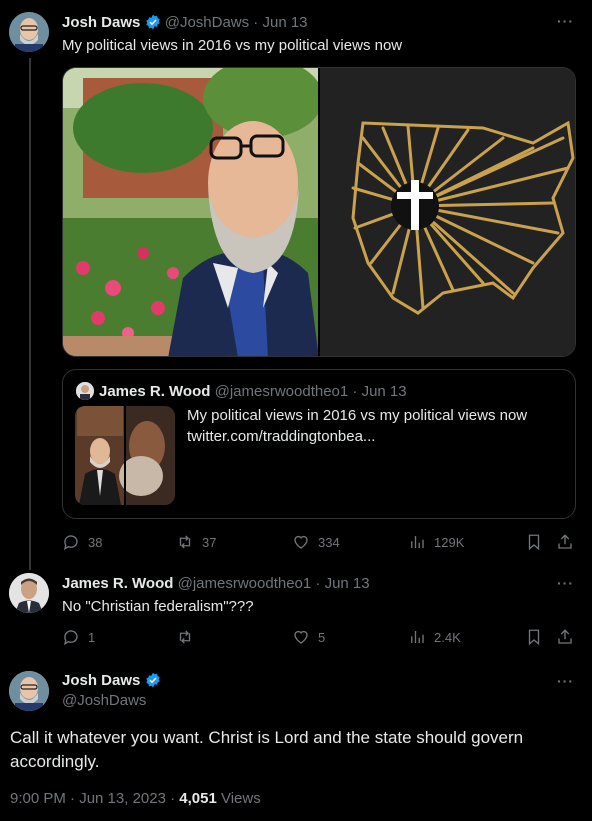 This screenshot has height=821, width=592. I want to click on views-count: 2.4K, so click(447, 637).